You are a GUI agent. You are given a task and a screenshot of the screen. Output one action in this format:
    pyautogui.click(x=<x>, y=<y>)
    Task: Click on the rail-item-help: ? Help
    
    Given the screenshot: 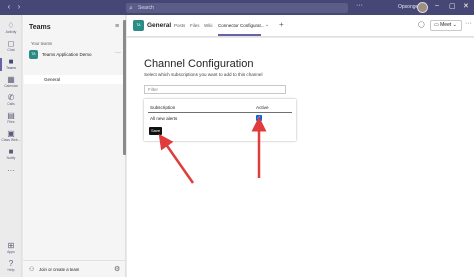 What is the action you would take?
    pyautogui.click(x=11, y=267)
    